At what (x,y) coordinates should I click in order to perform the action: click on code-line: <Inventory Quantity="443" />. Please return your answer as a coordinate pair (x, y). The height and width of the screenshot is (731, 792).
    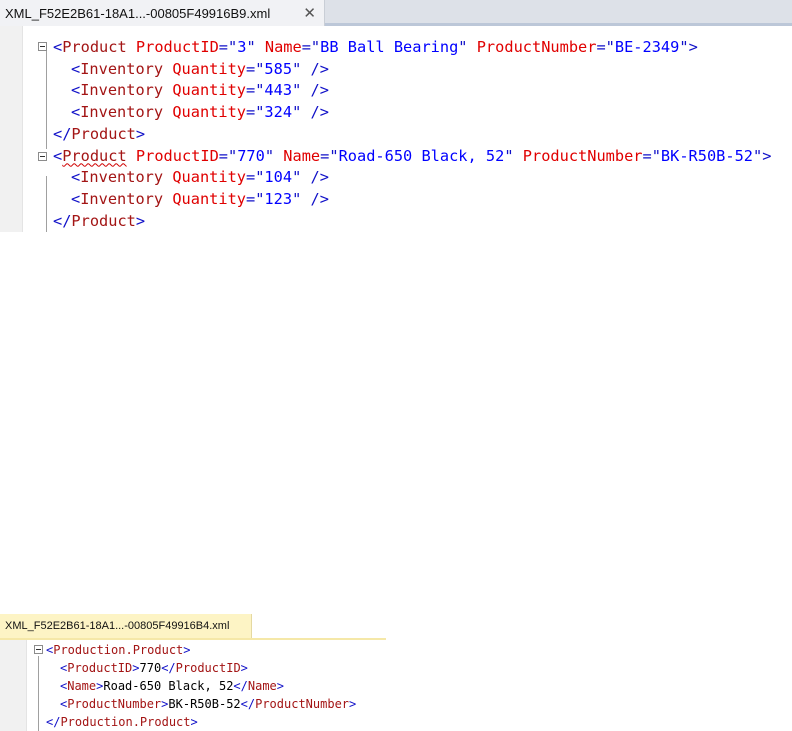
    Looking at the image, I should click on (200, 90).